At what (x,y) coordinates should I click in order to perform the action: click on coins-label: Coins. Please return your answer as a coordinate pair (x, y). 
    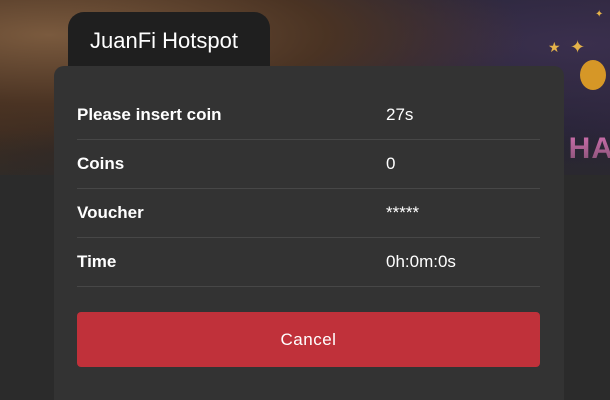
    Looking at the image, I should click on (101, 163).